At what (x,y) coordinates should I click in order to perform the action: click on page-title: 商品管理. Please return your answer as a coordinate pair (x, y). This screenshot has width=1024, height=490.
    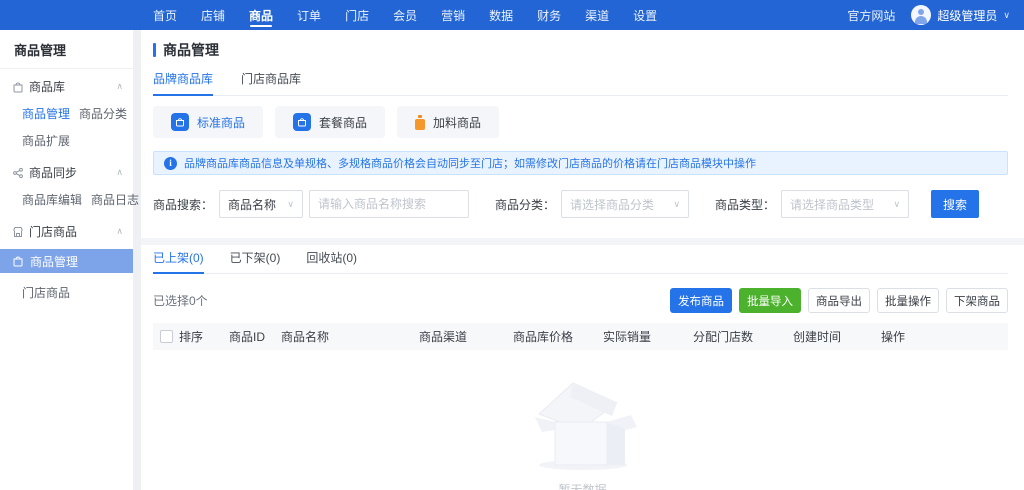
    Looking at the image, I should click on (191, 50).